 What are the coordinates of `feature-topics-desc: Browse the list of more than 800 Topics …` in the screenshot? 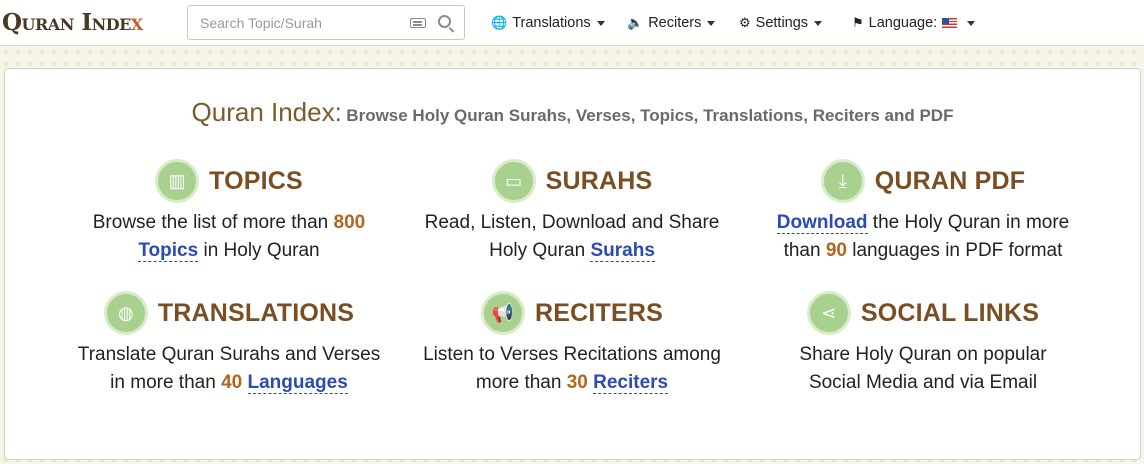 It's located at (229, 237).